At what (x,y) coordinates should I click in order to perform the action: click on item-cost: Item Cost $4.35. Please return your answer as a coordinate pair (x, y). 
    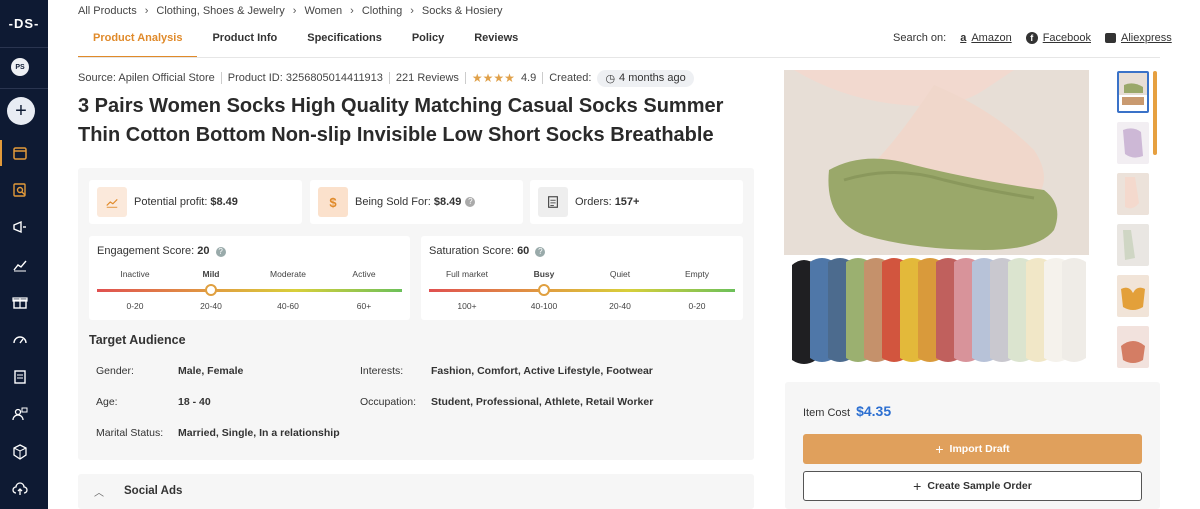
    Looking at the image, I should click on (847, 411).